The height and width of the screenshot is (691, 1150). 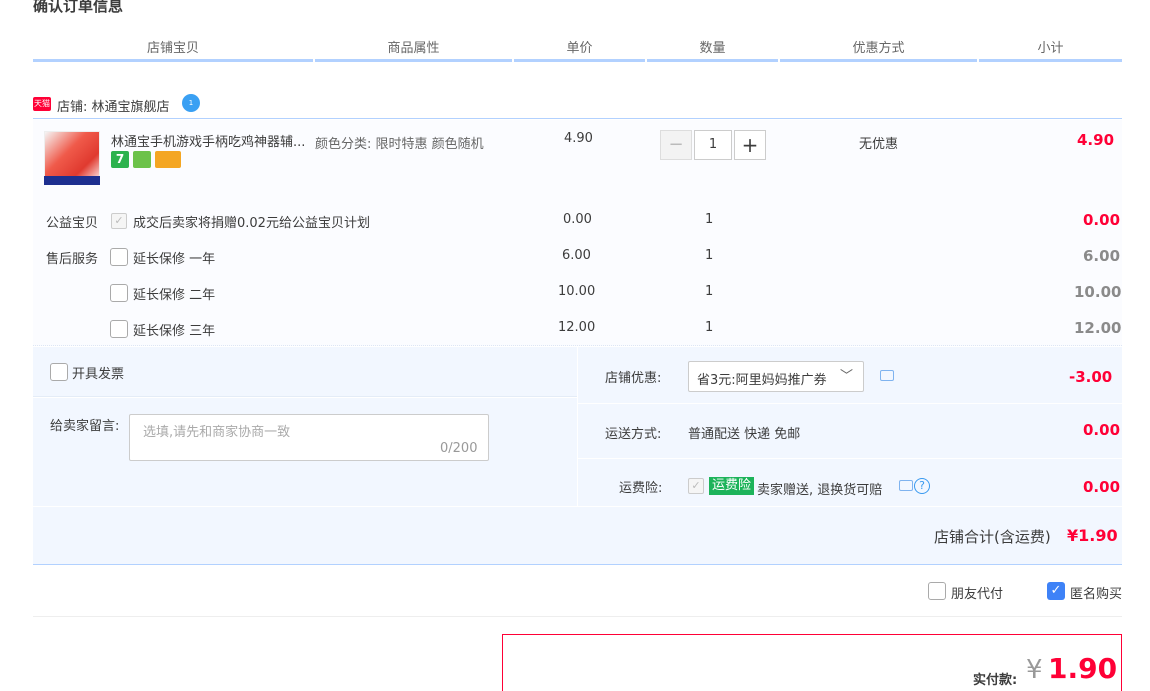 What do you see at coordinates (576, 255) in the screenshot?
I see `warranty-1yr-price: 6.00` at bounding box center [576, 255].